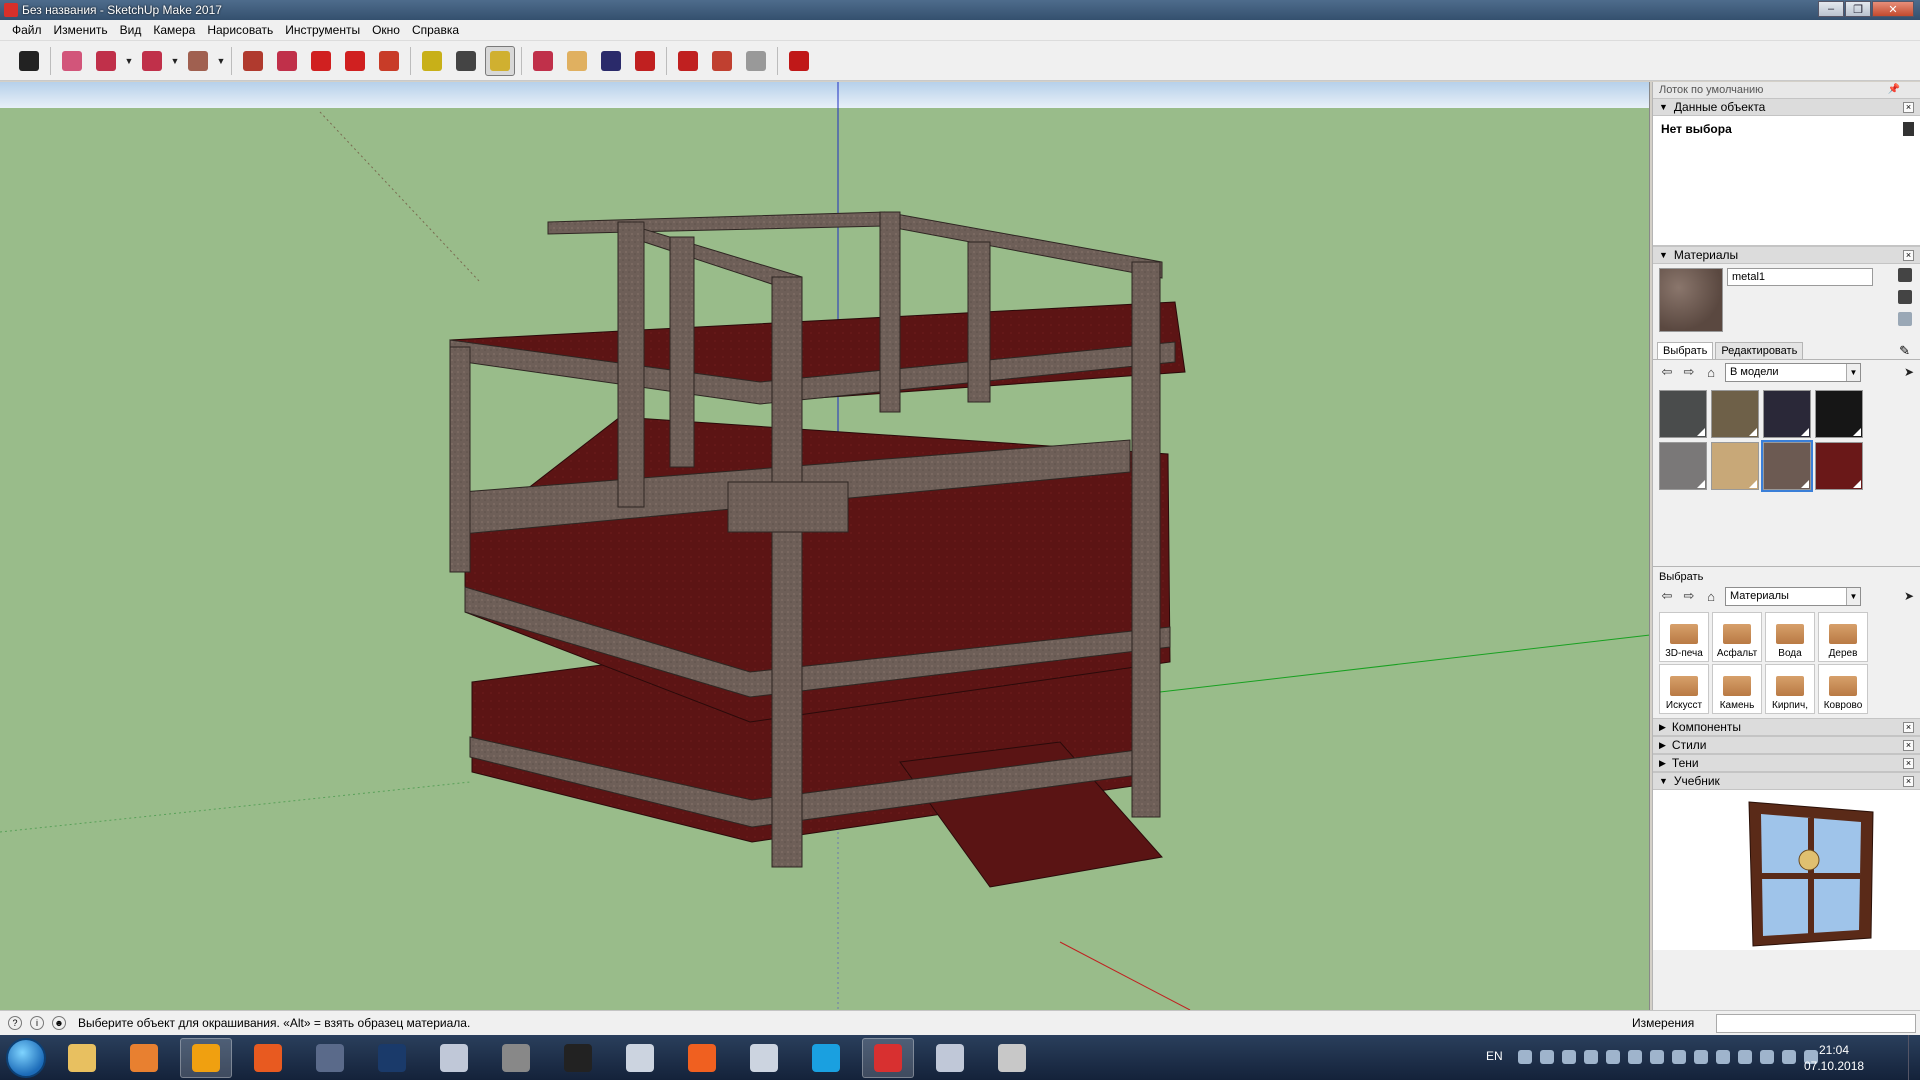  I want to click on ruby-console-button, so click(799, 61).